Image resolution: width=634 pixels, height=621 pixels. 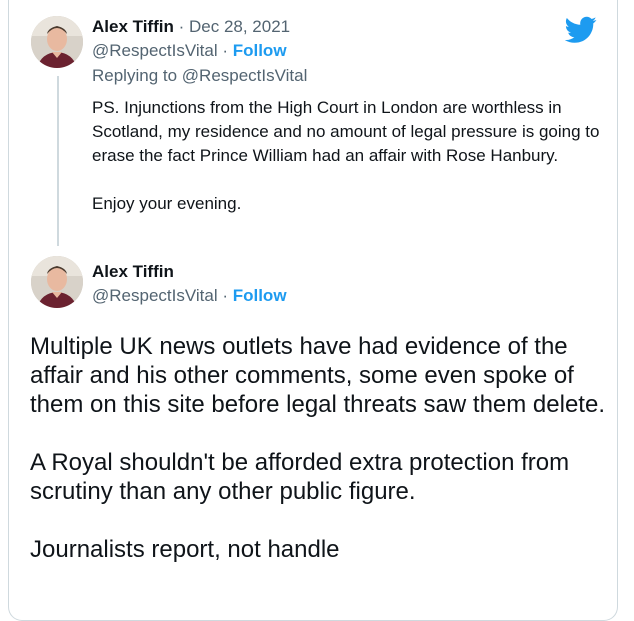 I want to click on thread-line, so click(x=58, y=161).